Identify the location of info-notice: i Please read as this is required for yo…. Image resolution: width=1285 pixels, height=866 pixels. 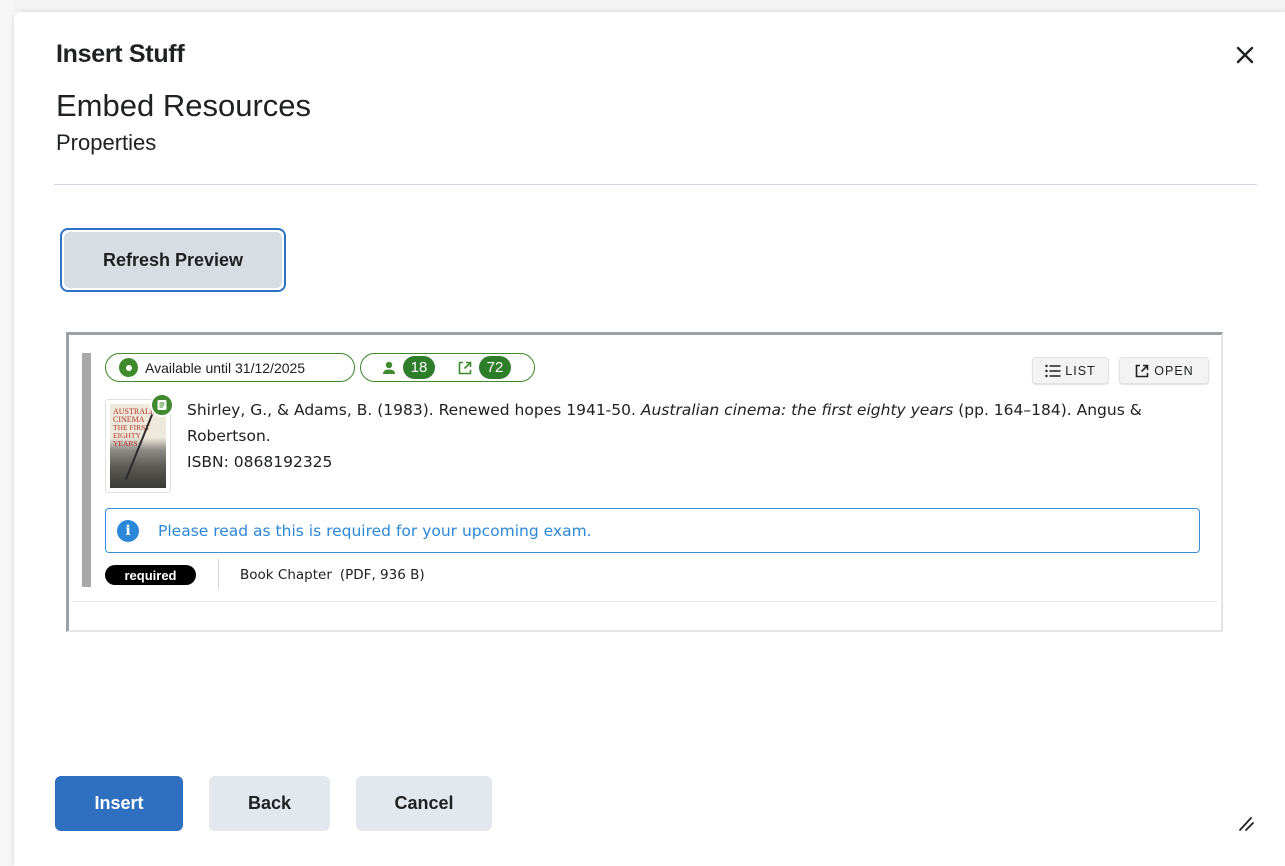
(652, 530).